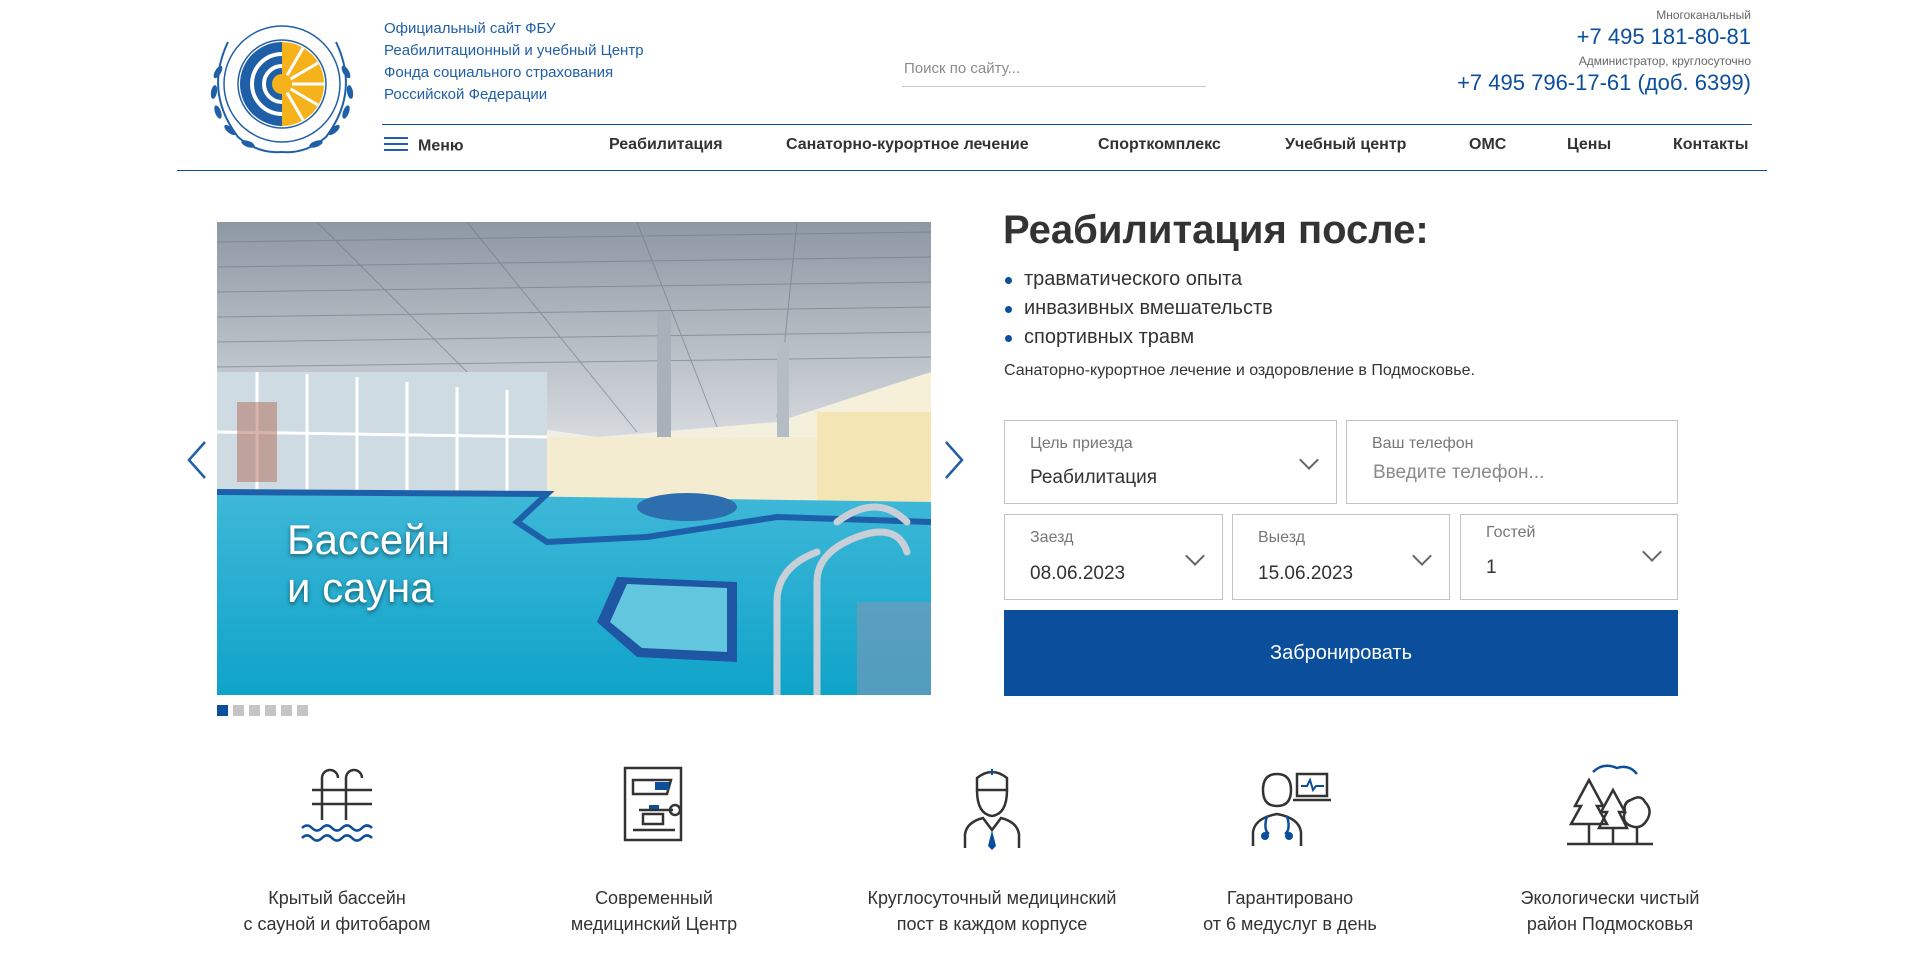 The image size is (1920, 969). I want to click on rehab-list-item: спортивных травм, so click(1139, 337).